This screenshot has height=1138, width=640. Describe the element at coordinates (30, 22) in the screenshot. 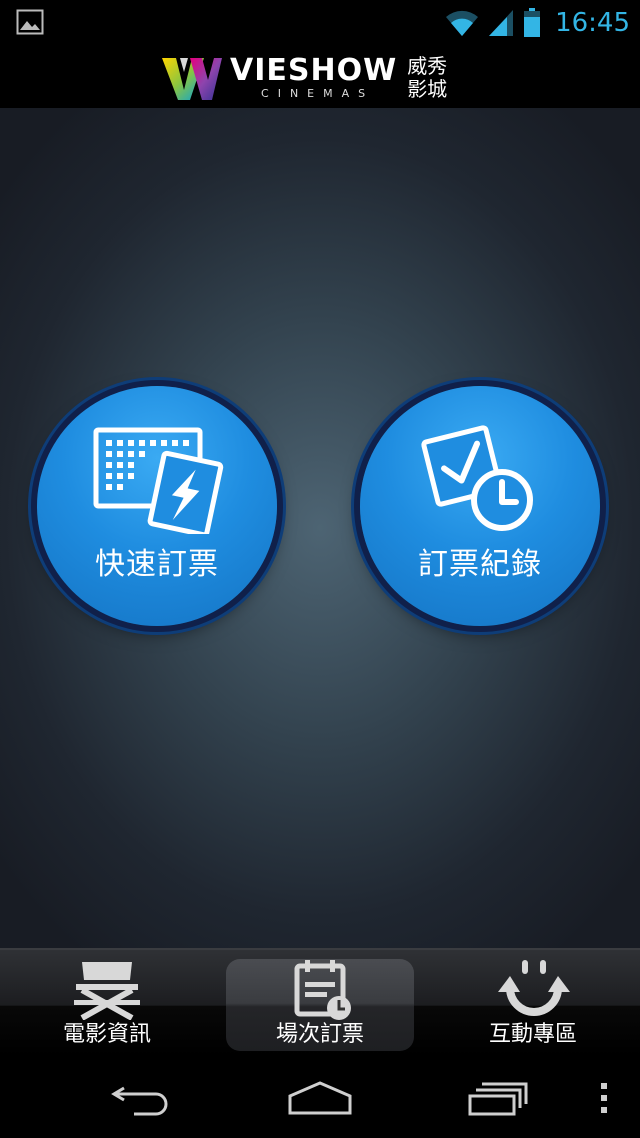

I see `gallery-icon` at that location.